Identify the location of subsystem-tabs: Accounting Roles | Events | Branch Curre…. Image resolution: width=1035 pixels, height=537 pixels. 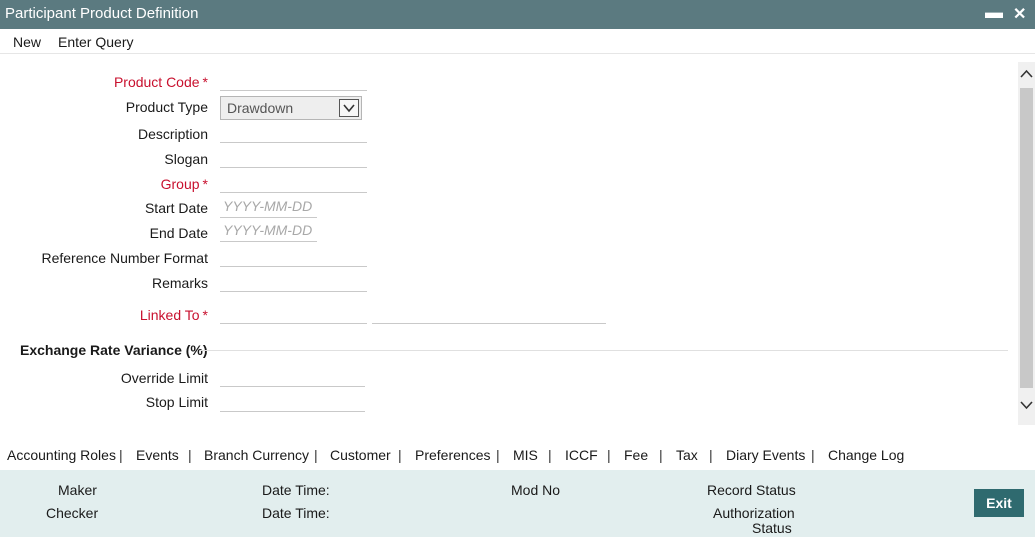
(517, 454).